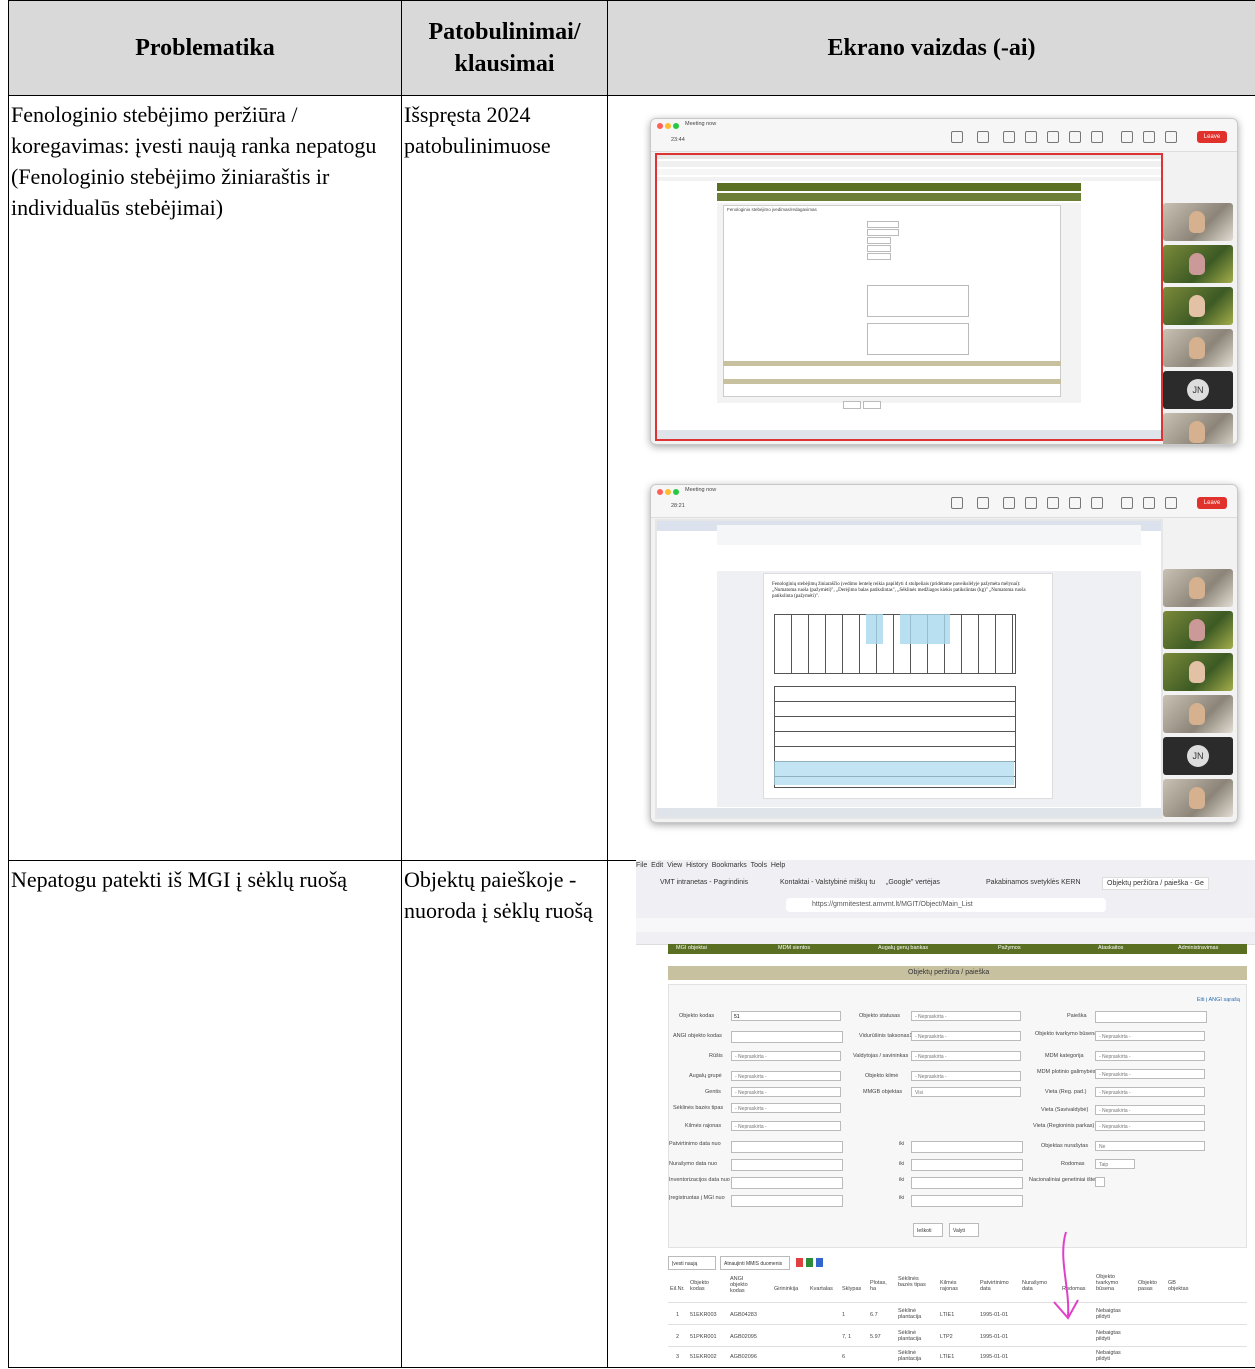  I want to click on tab-active: Objektų peržiūra / paieška - Ge, so click(1155, 883).